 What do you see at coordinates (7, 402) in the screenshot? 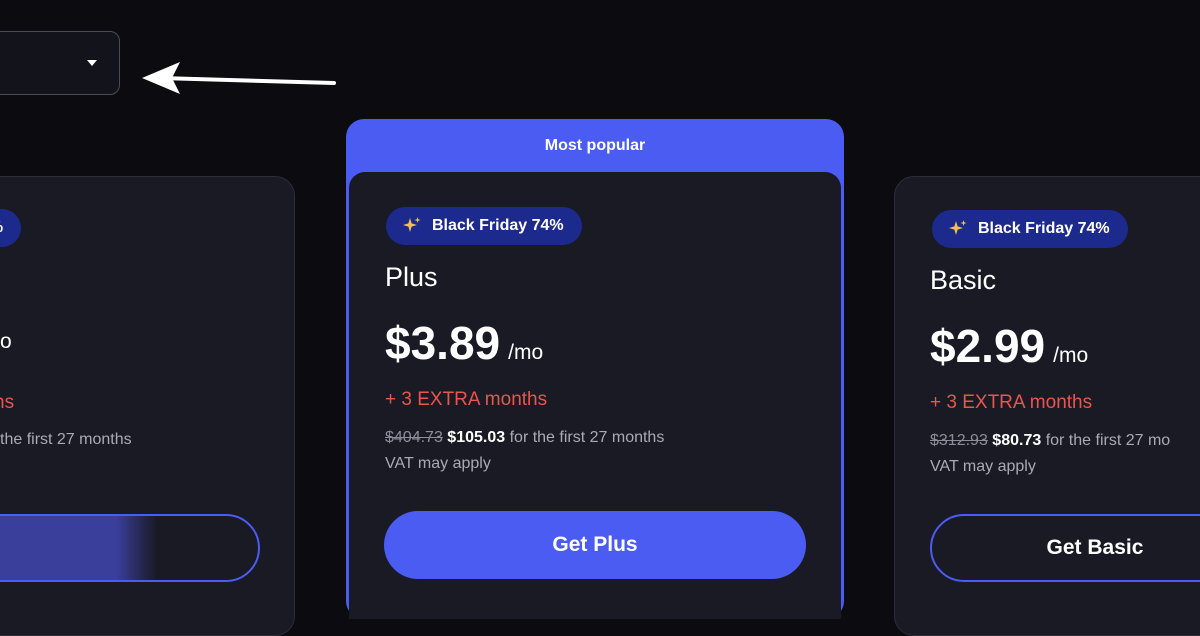
I see `extra-months: hs` at bounding box center [7, 402].